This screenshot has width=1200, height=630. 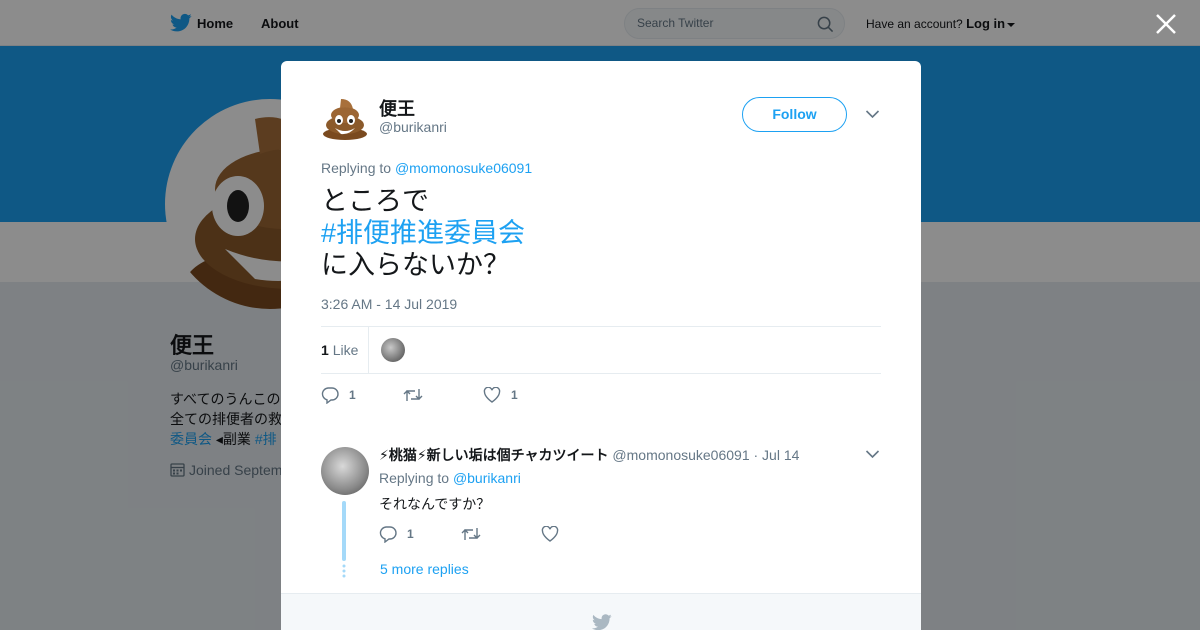 What do you see at coordinates (487, 478) in the screenshot?
I see `replying-mention-link: @burikanri` at bounding box center [487, 478].